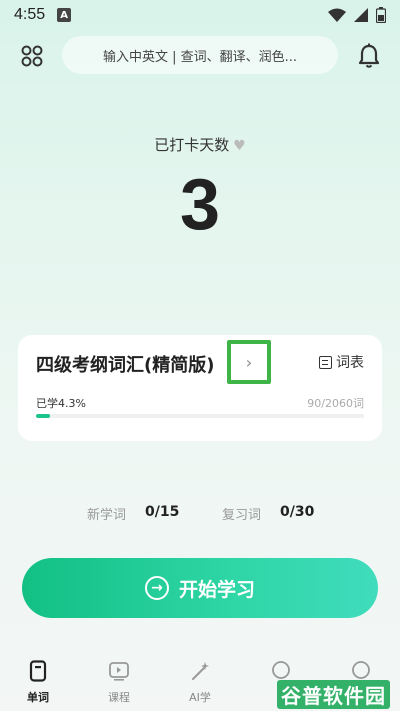 The width and height of the screenshot is (400, 711). I want to click on wifi-icon, so click(337, 15).